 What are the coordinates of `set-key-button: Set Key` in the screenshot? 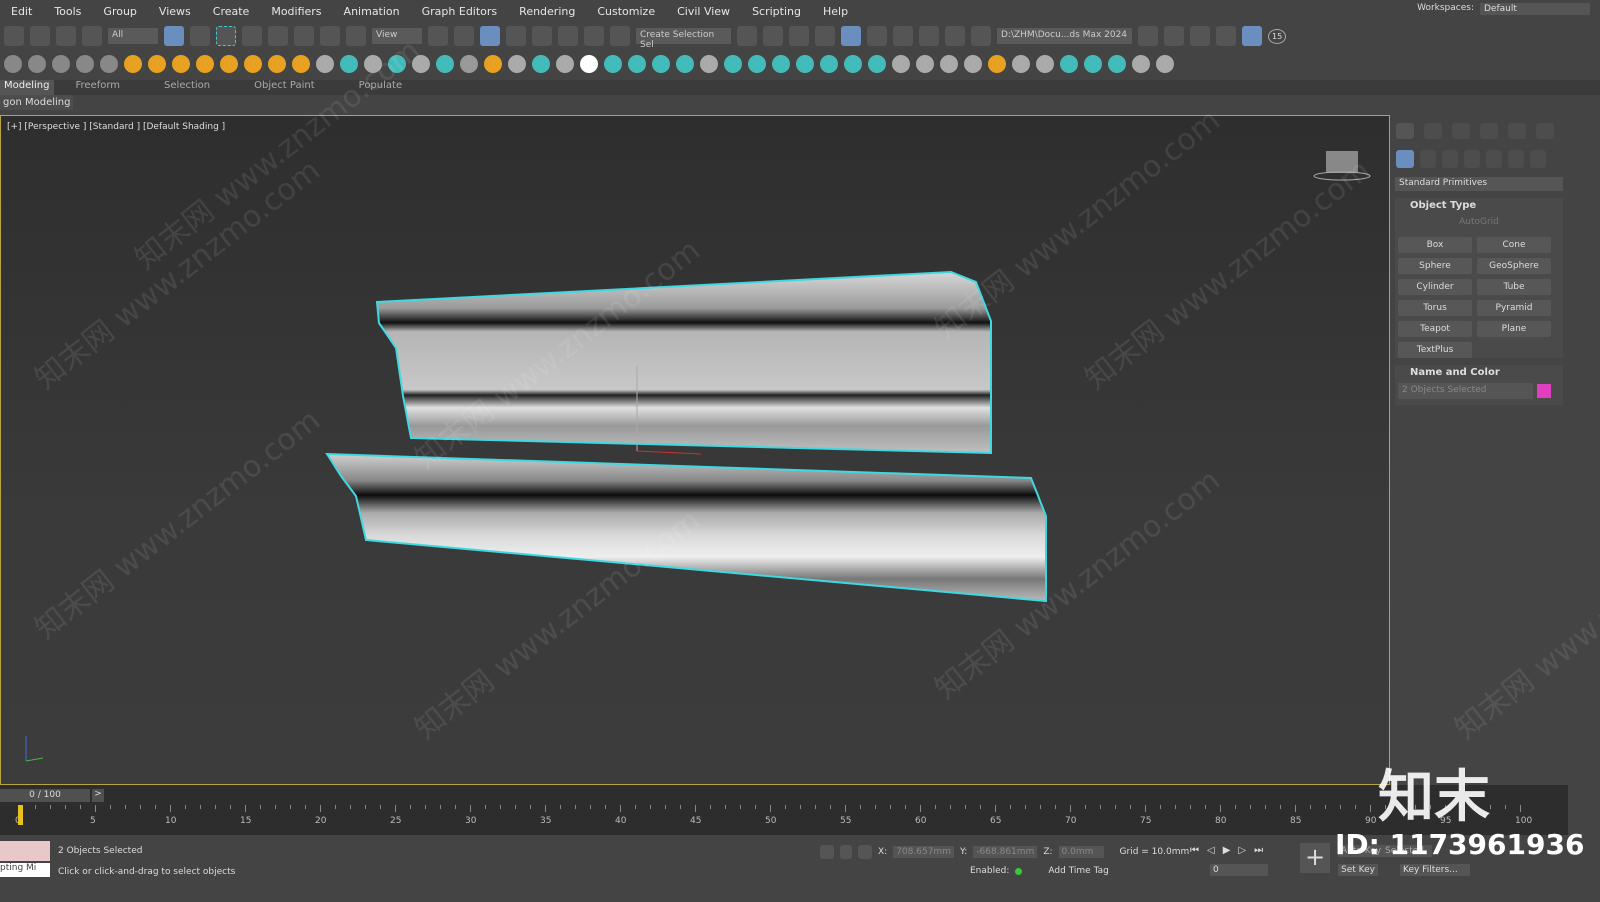 It's located at (1358, 870).